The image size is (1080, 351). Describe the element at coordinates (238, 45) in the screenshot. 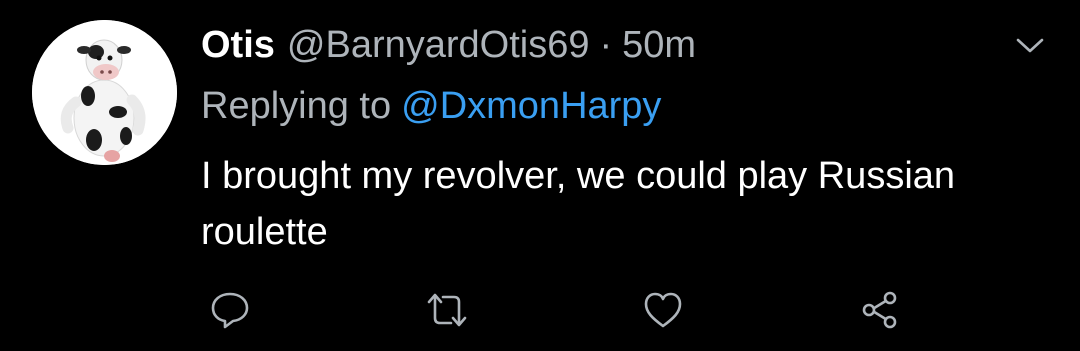

I see `display-name: Otis` at that location.